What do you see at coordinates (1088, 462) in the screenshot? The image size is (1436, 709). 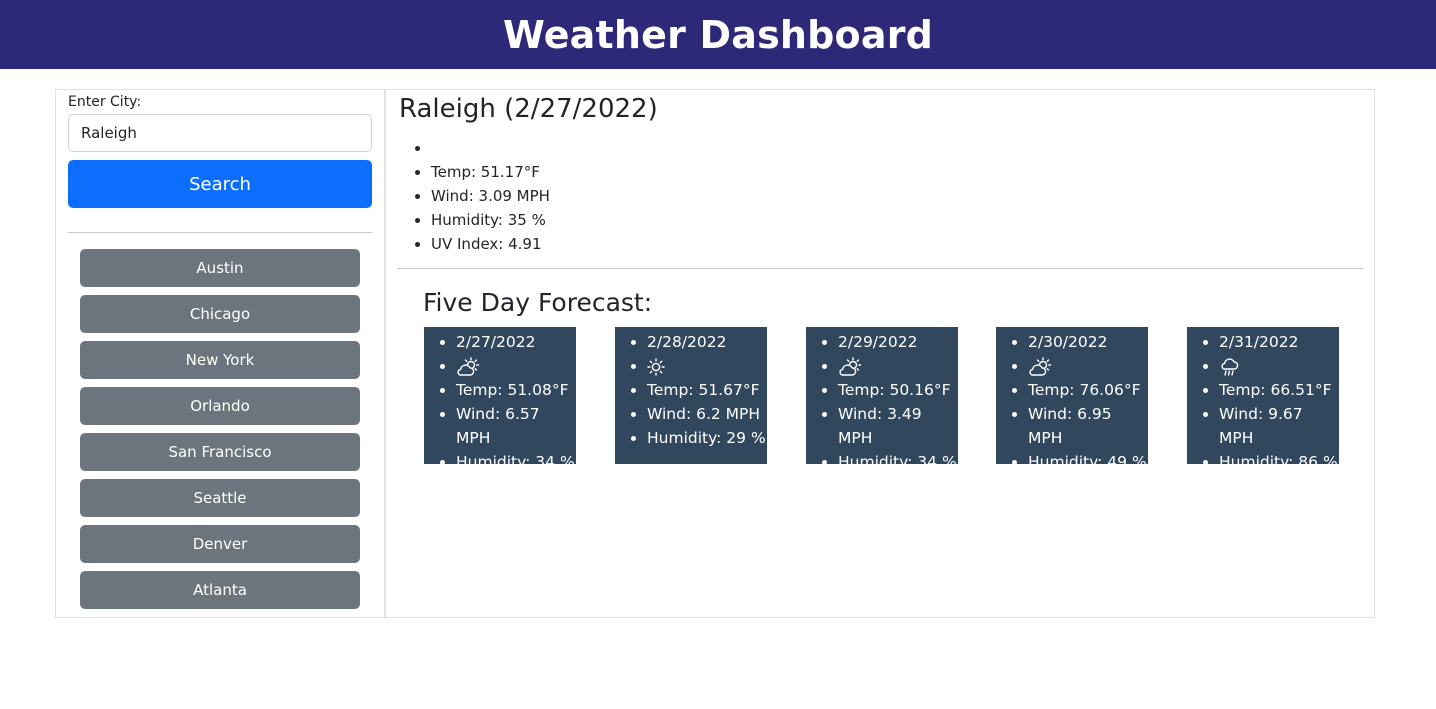 I see `forecast-humidity: Humidity: 49 %` at bounding box center [1088, 462].